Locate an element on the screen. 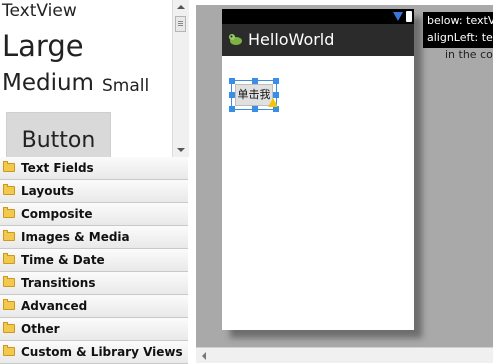  selected-button: 单击我 is located at coordinates (254, 95).